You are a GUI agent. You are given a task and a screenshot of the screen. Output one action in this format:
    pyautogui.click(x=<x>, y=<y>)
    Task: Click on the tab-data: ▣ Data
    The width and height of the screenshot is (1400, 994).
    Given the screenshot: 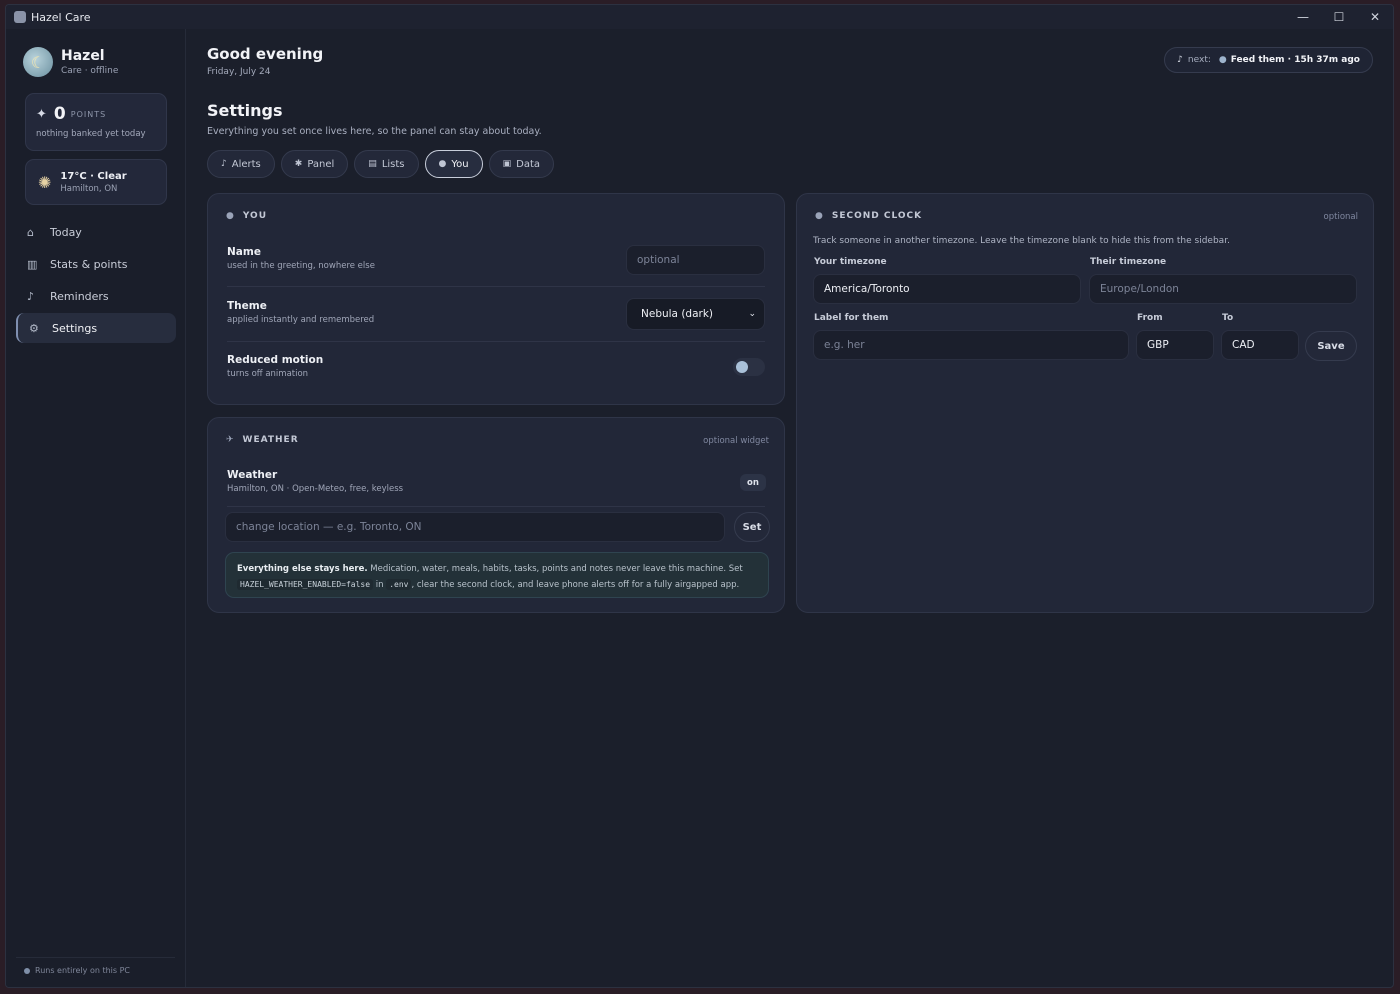 What is the action you would take?
    pyautogui.click(x=521, y=164)
    